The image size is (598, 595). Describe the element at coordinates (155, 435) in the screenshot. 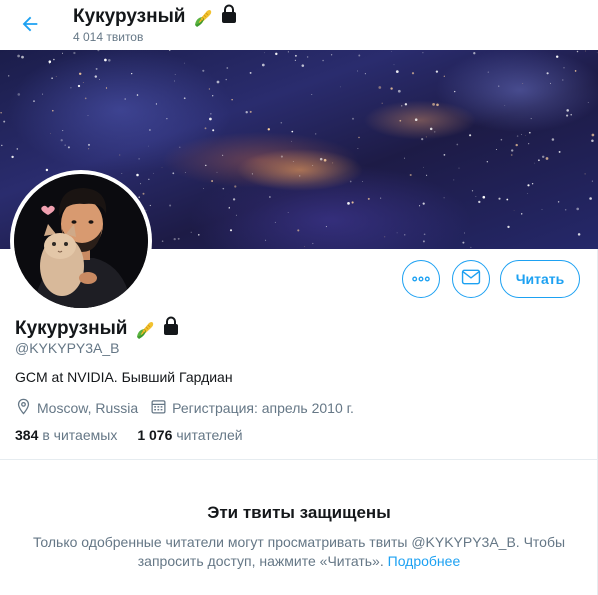

I see `followers-count: 1 076` at that location.